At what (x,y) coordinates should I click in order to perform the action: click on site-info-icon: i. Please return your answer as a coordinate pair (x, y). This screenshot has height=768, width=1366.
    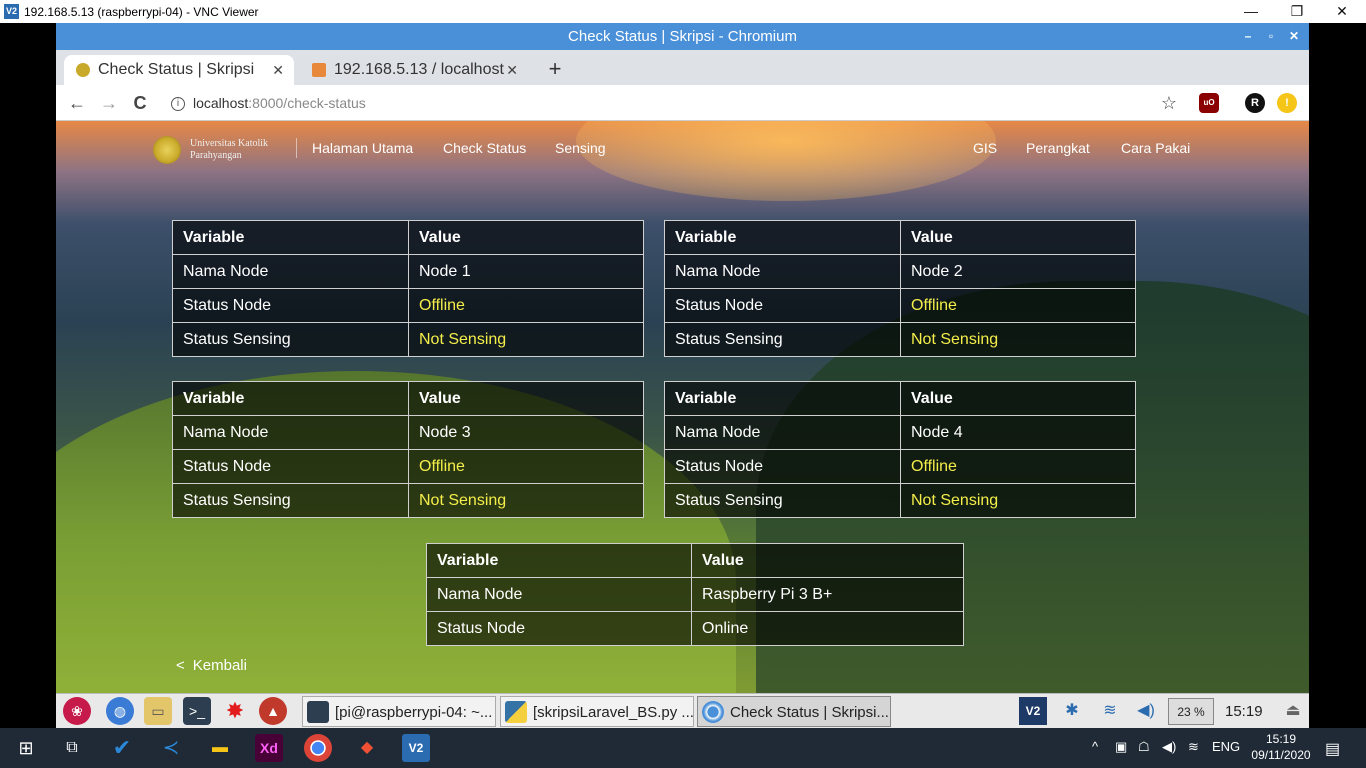
    Looking at the image, I should click on (178, 104).